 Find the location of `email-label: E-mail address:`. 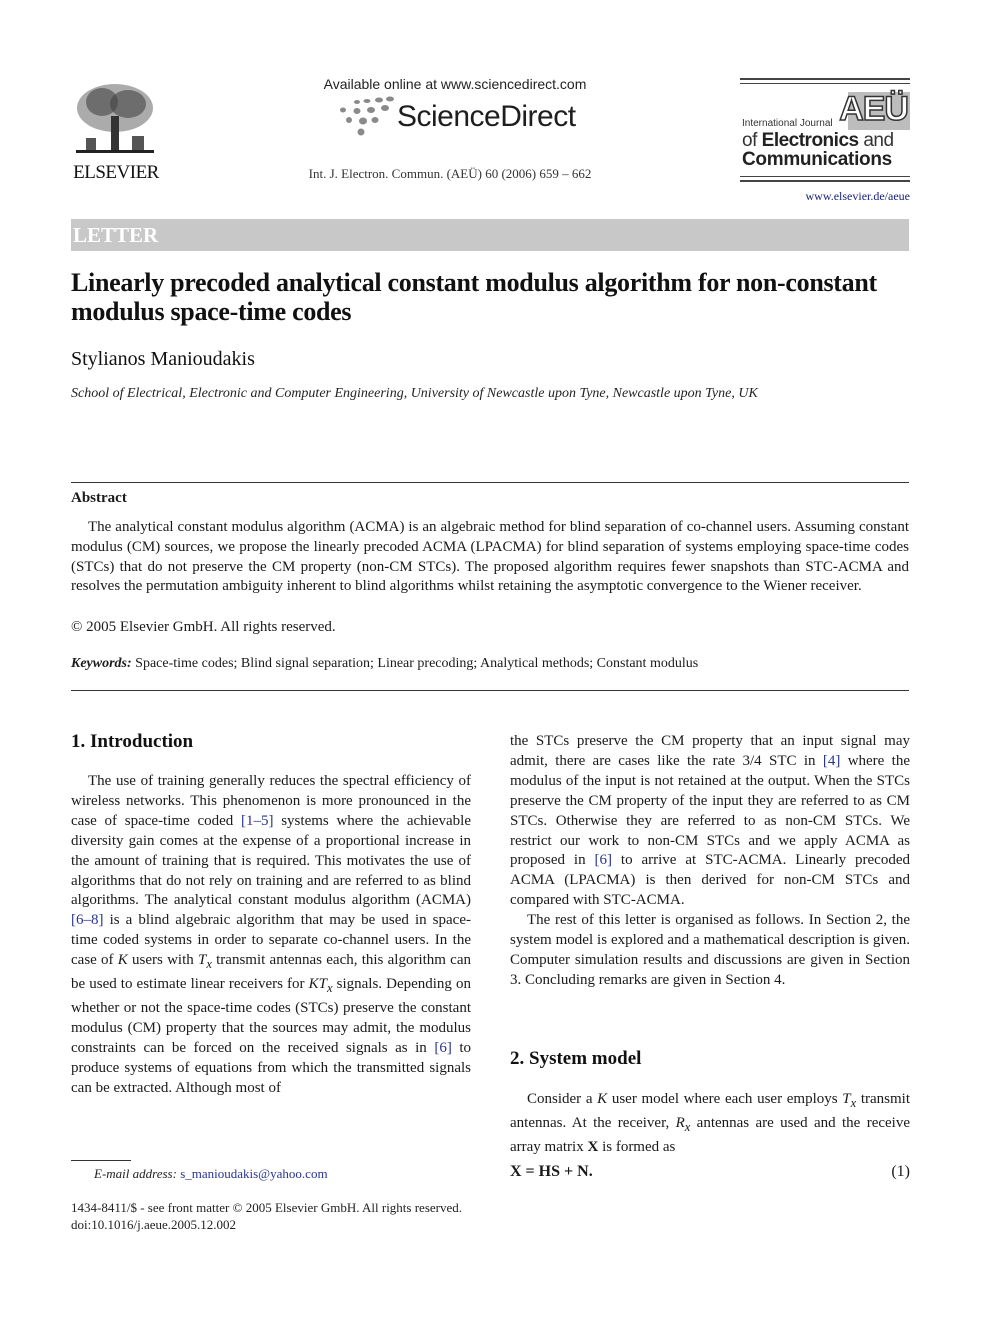

email-label: E-mail address: is located at coordinates (135, 1173).